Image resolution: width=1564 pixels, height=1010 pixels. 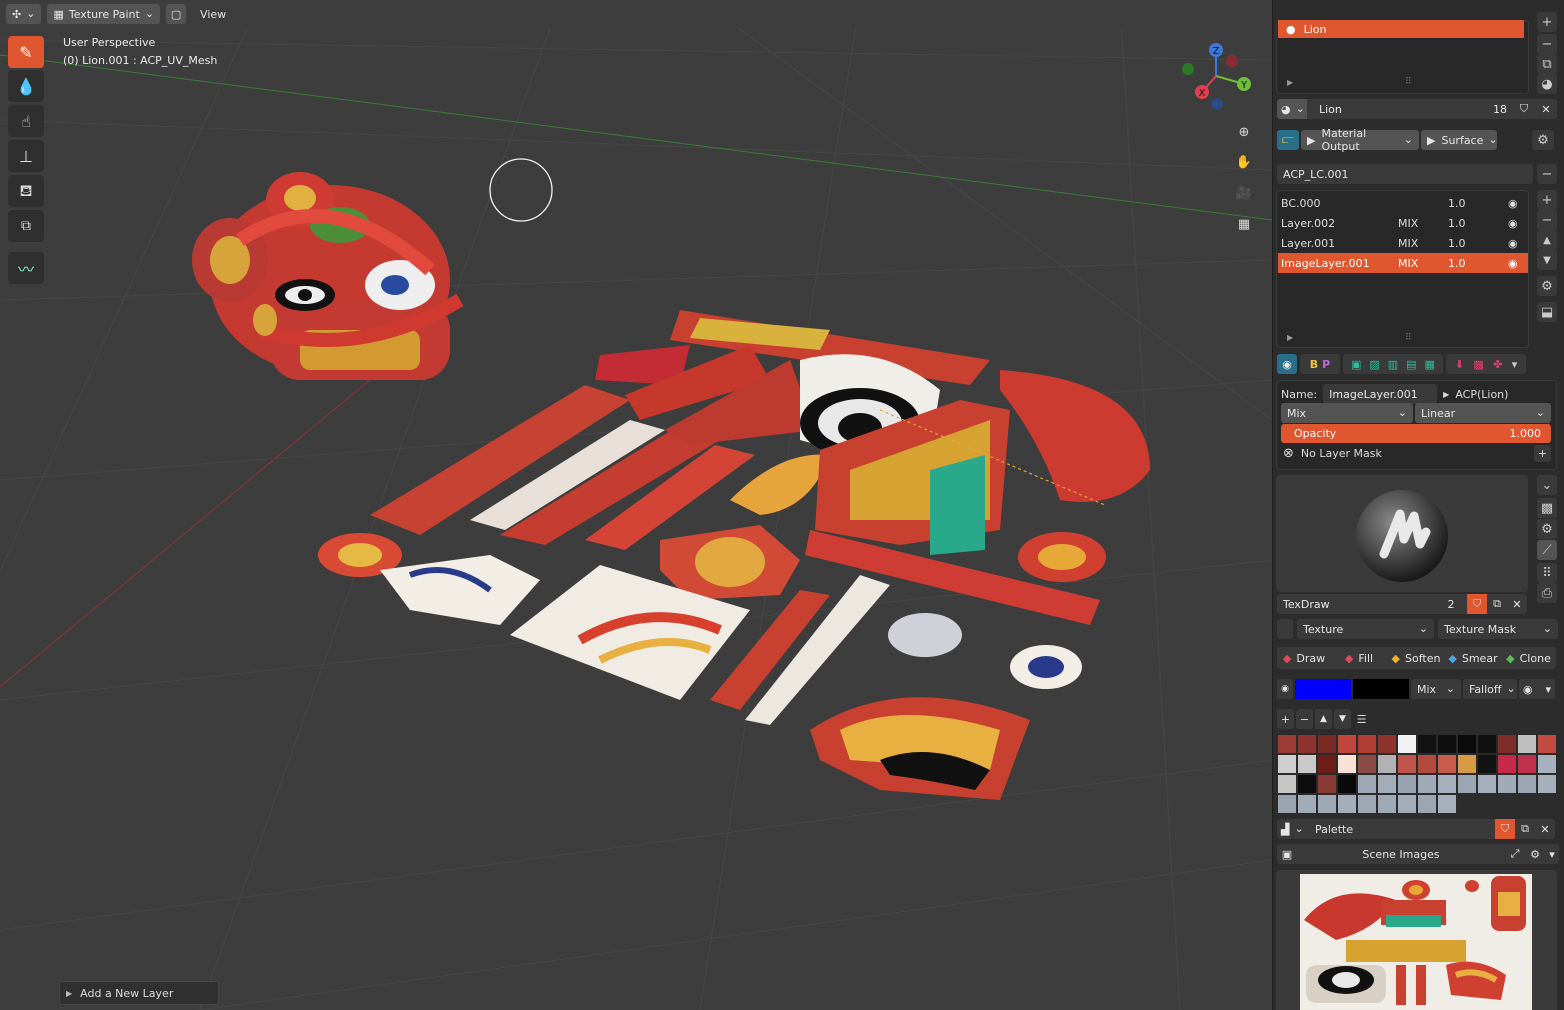 What do you see at coordinates (1403, 203) in the screenshot?
I see `layer-row: BC.000 1.0 ◉` at bounding box center [1403, 203].